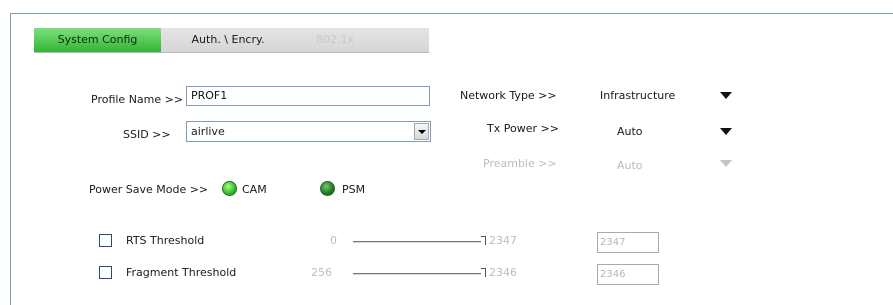 This screenshot has width=893, height=305. I want to click on fragment-threshold-label: Fragment Threshold, so click(181, 272).